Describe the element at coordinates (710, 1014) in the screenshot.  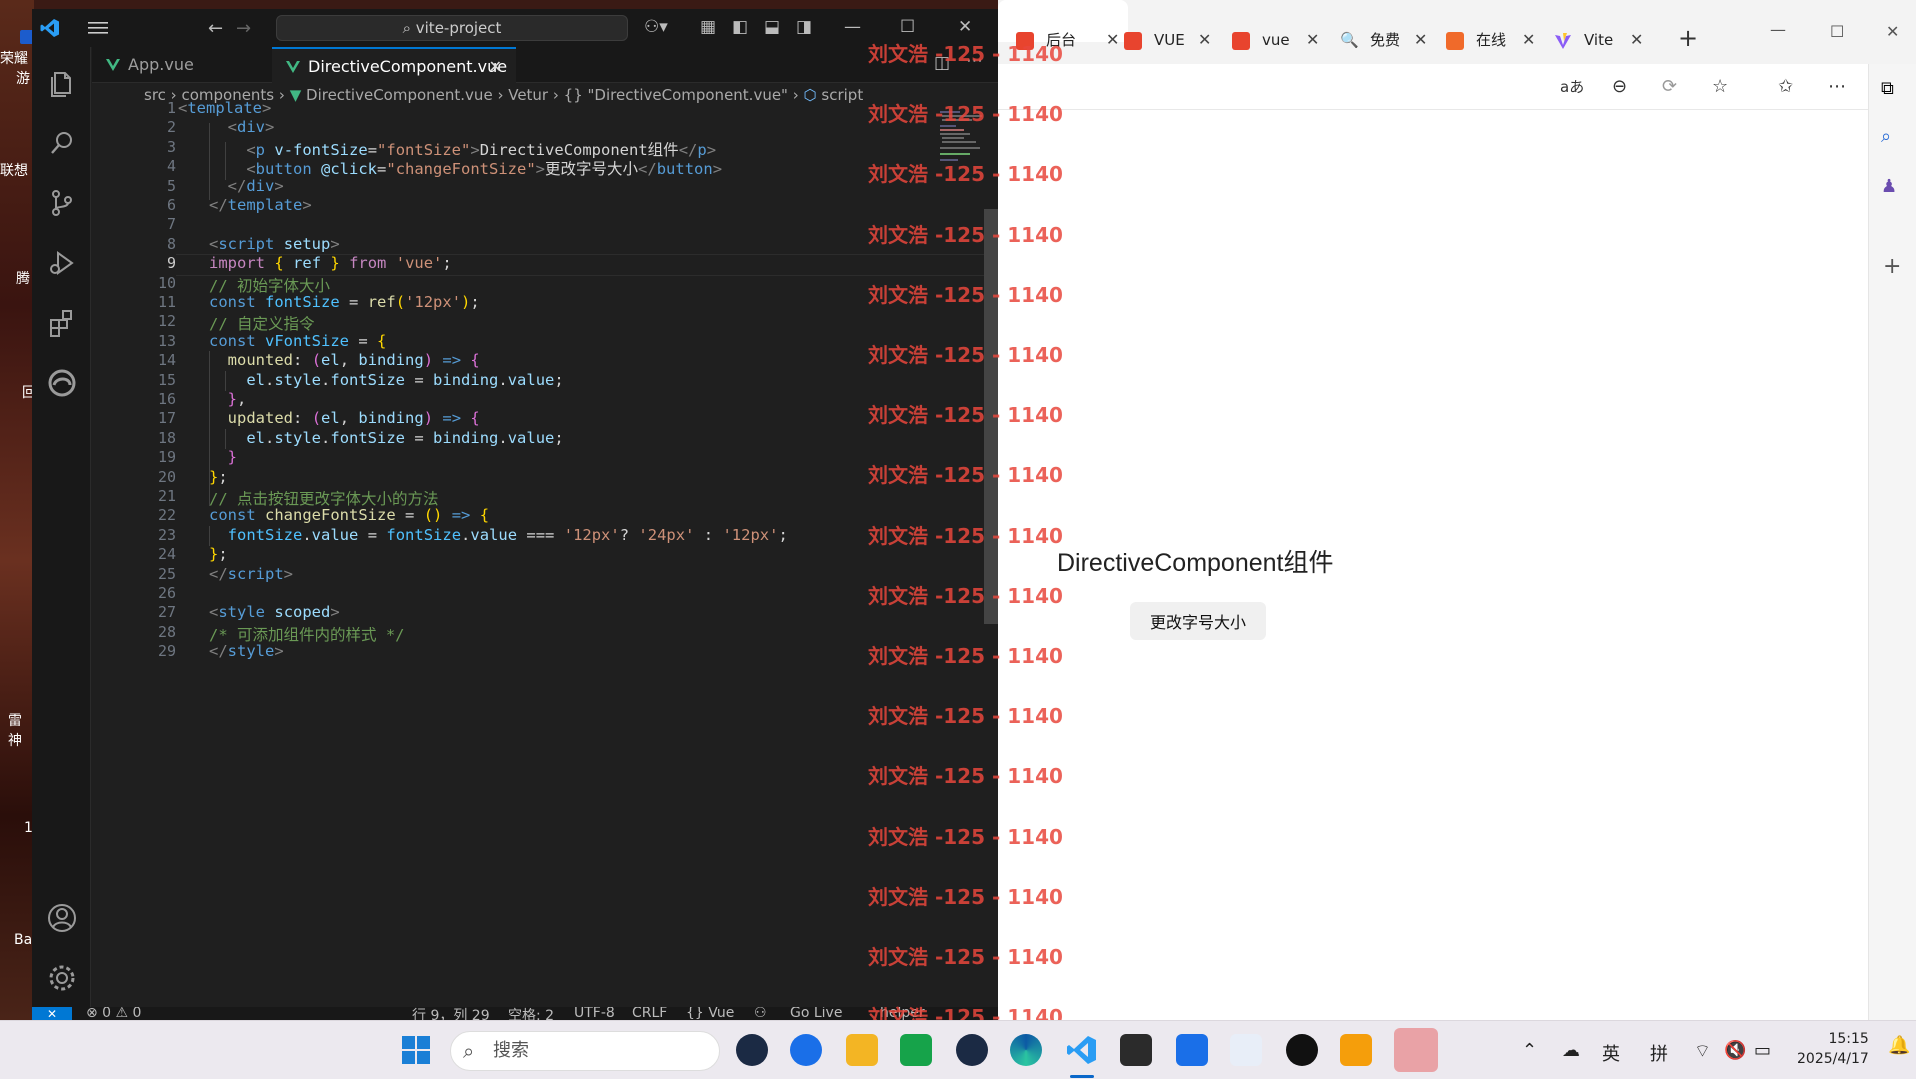
I see `language-mode: {} Vue` at that location.